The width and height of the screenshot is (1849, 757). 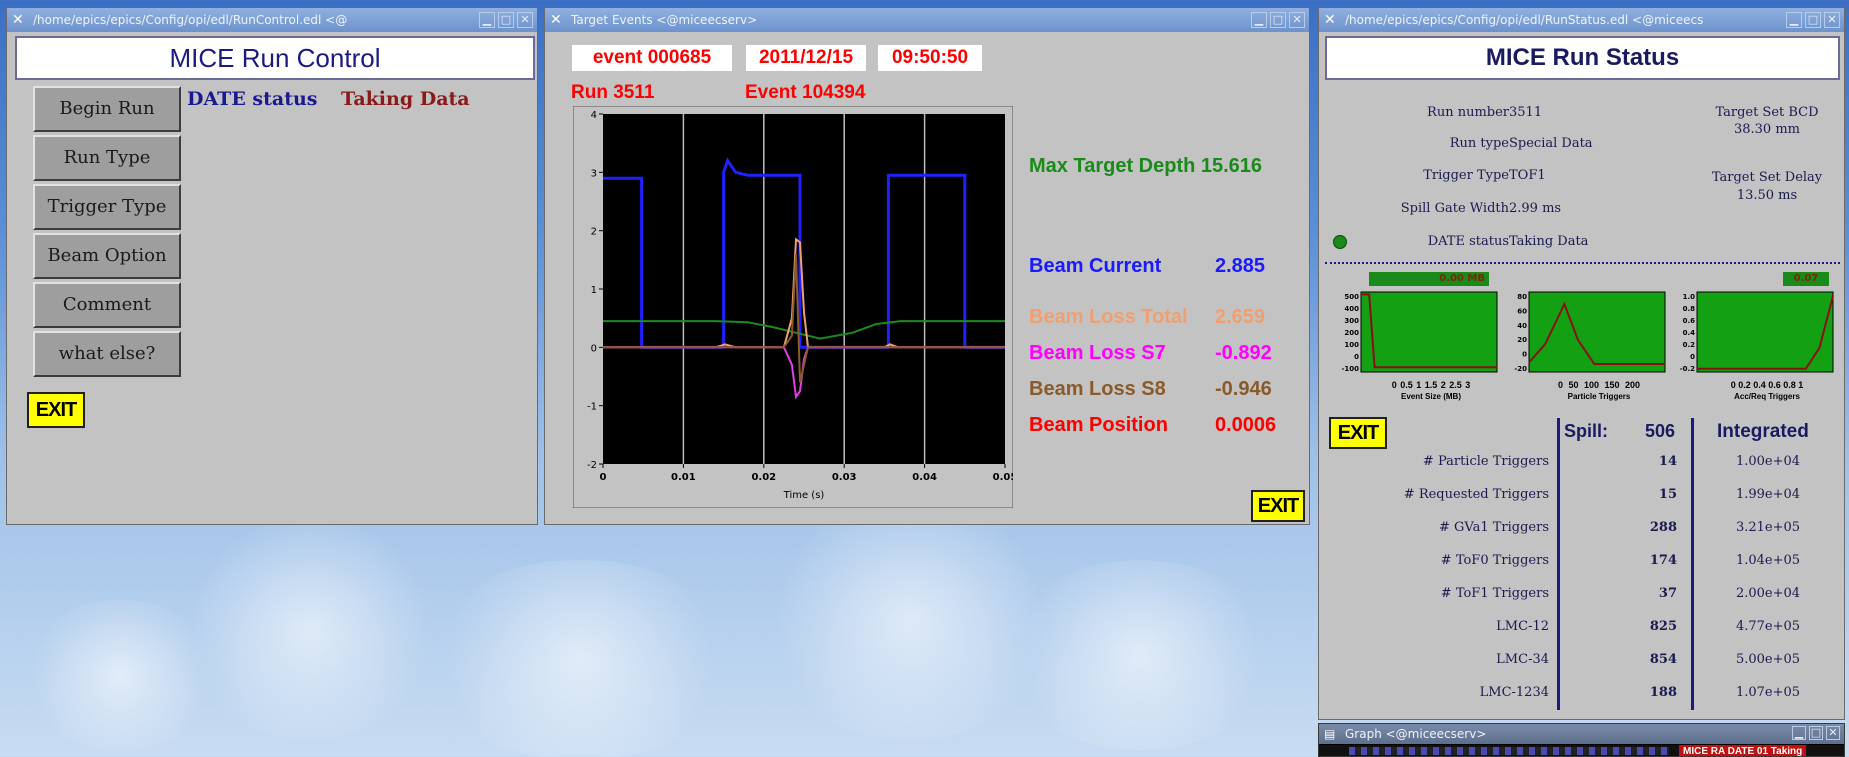 I want to click on y-tick-label: 0, so click(x=594, y=348).